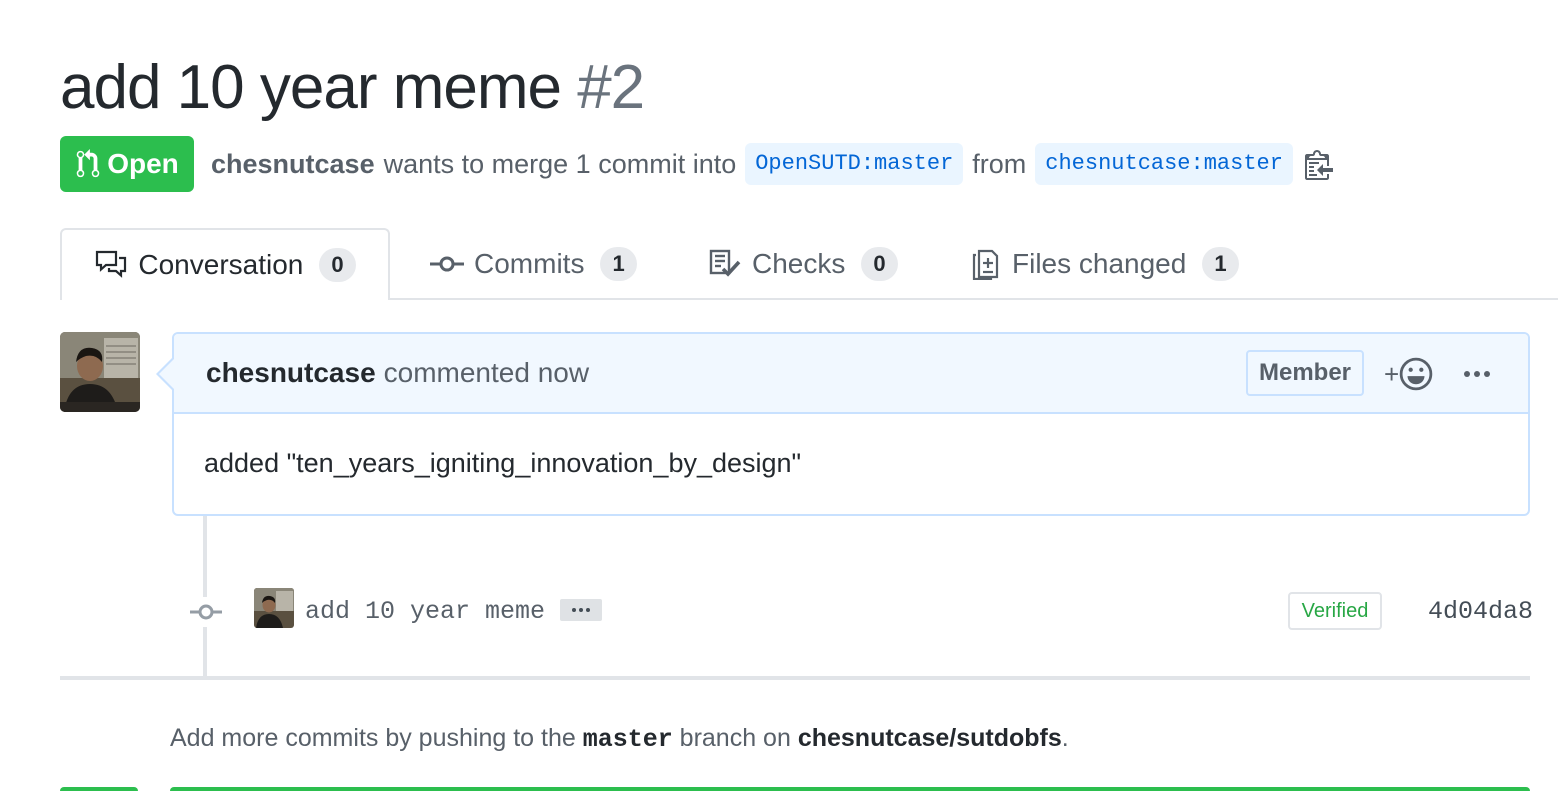 Image resolution: width=1558 pixels, height=791 pixels. I want to click on merge-box-edge, so click(850, 789).